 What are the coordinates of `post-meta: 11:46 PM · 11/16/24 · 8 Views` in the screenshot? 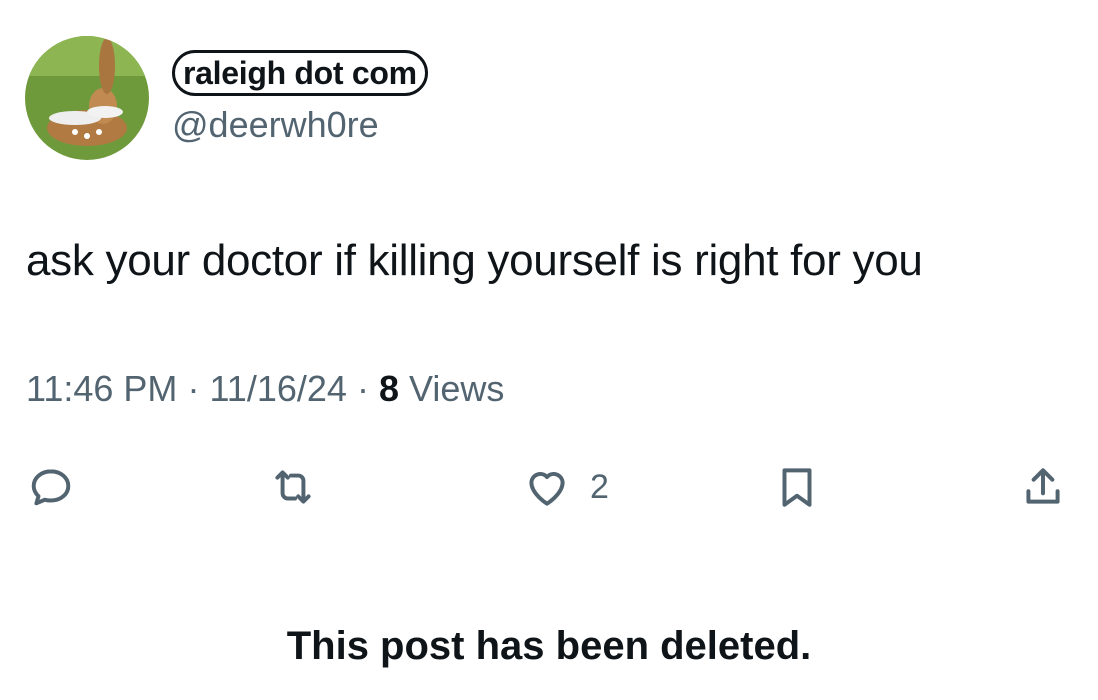 It's located at (265, 389).